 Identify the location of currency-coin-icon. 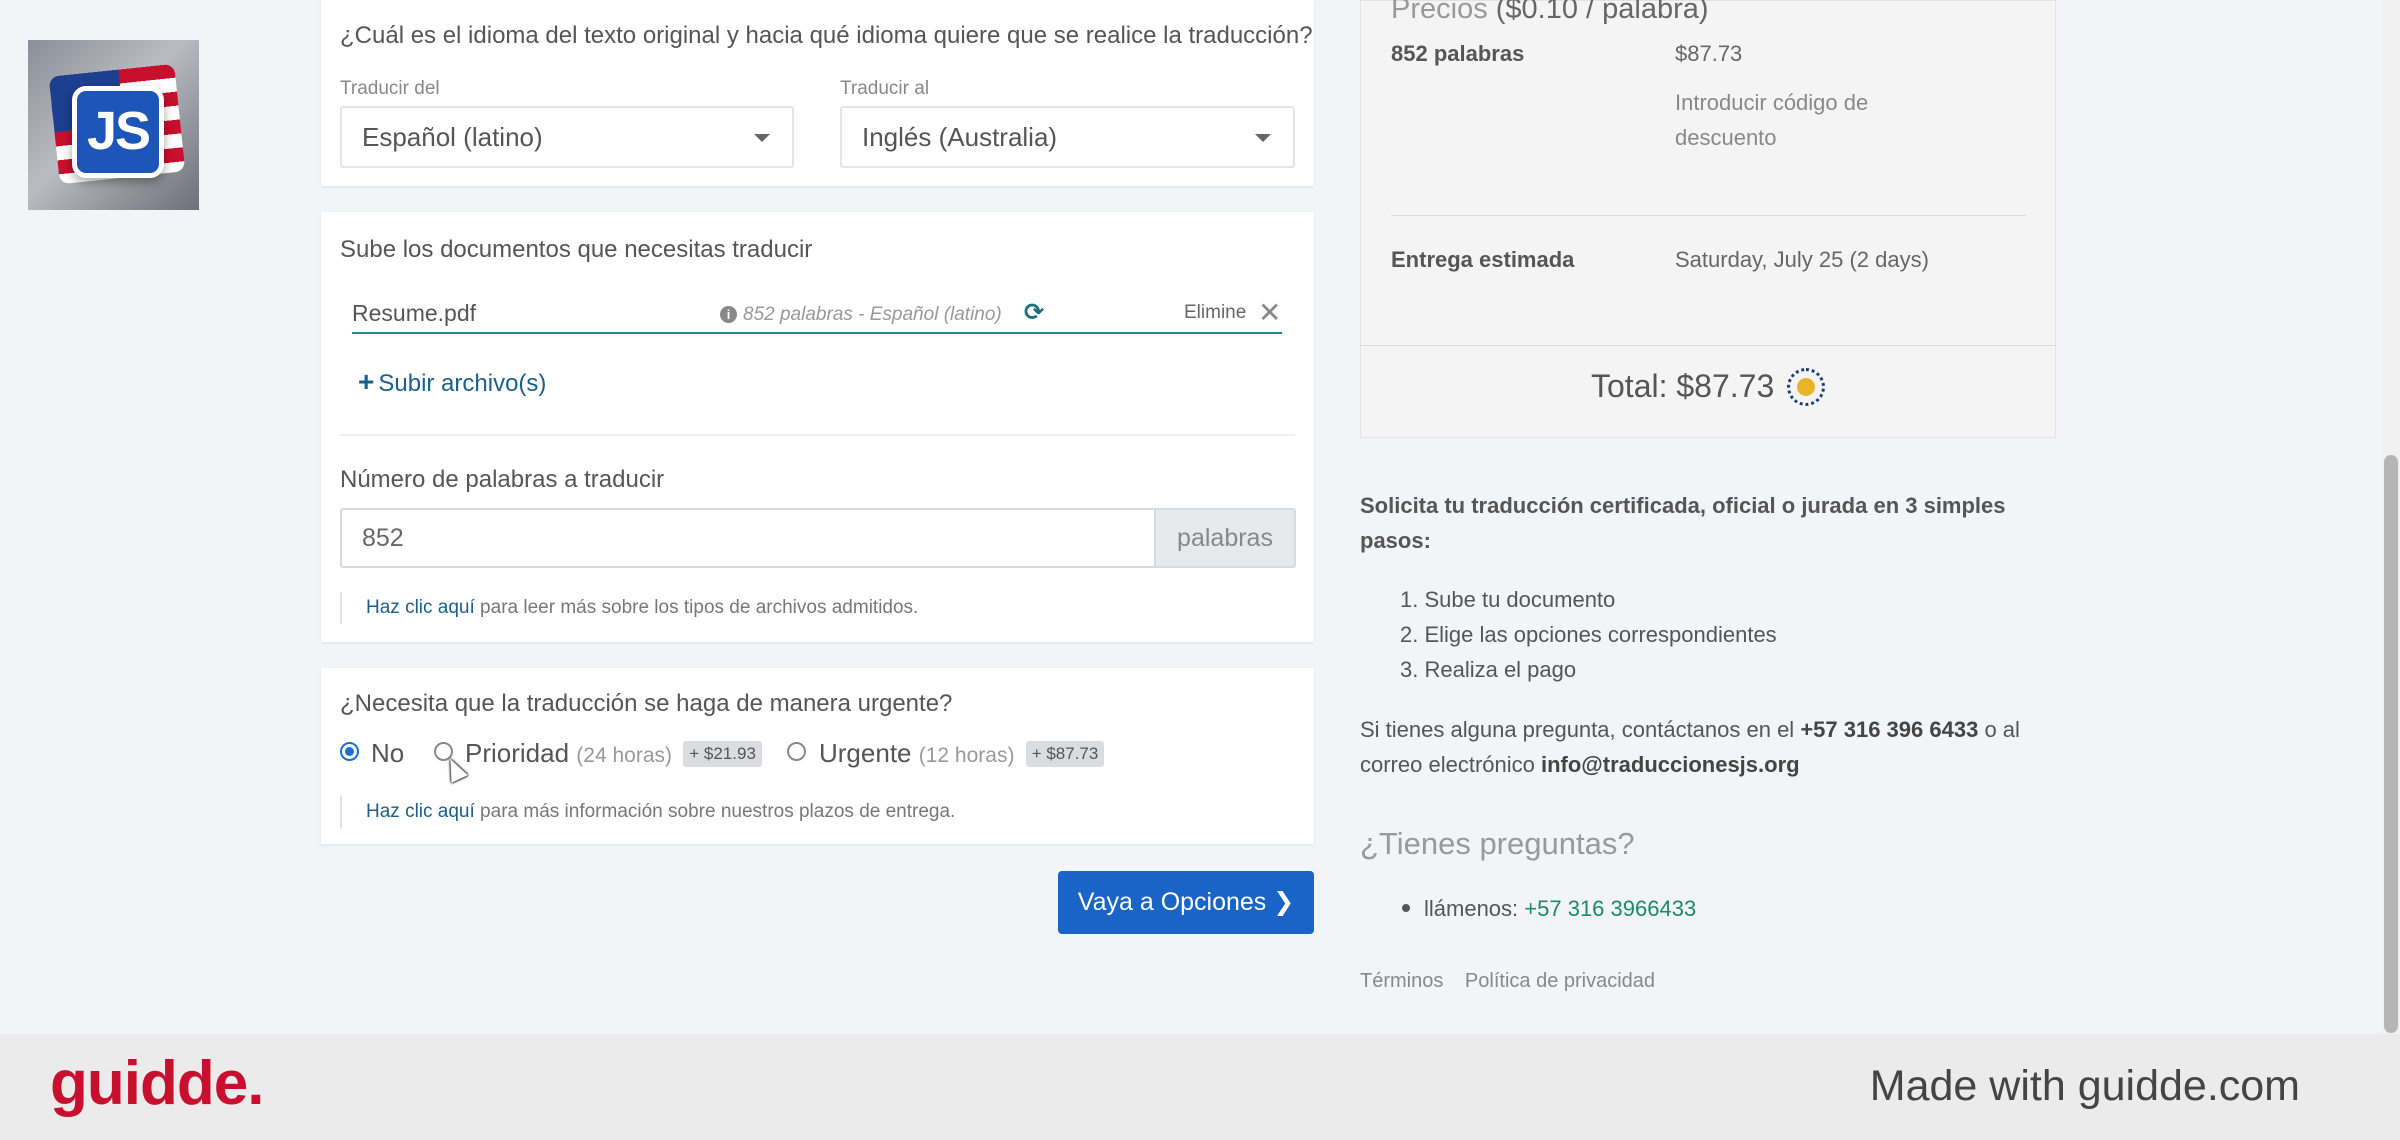
(1806, 387).